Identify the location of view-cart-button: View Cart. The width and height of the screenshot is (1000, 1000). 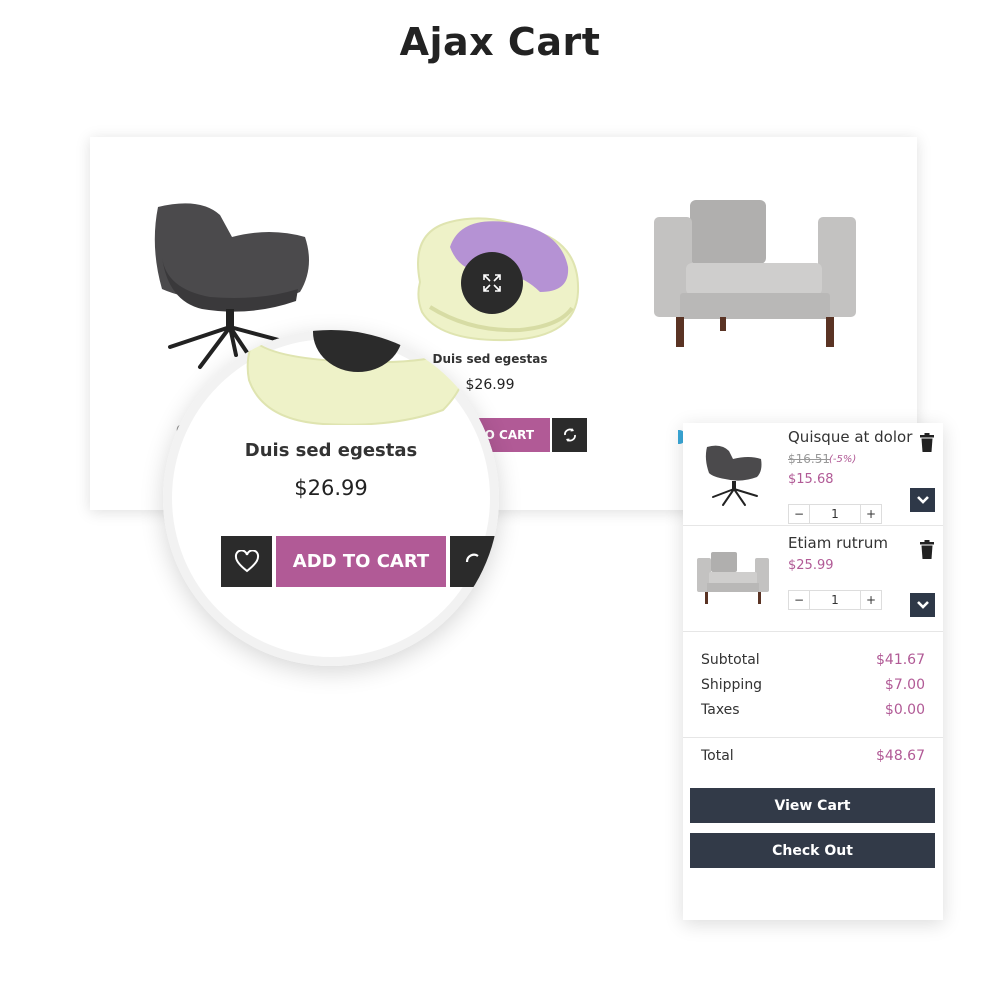
(812, 805).